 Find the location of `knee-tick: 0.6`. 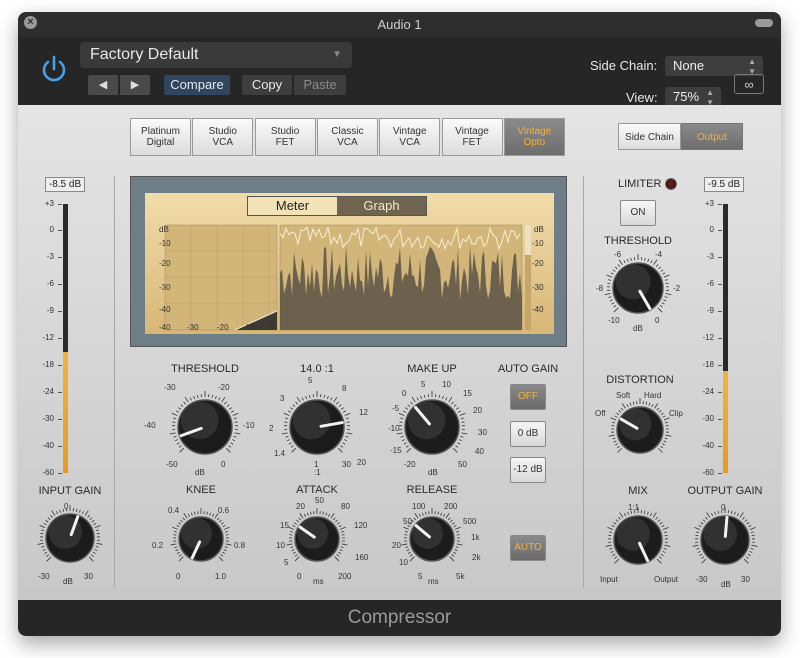

knee-tick: 0.6 is located at coordinates (224, 510).